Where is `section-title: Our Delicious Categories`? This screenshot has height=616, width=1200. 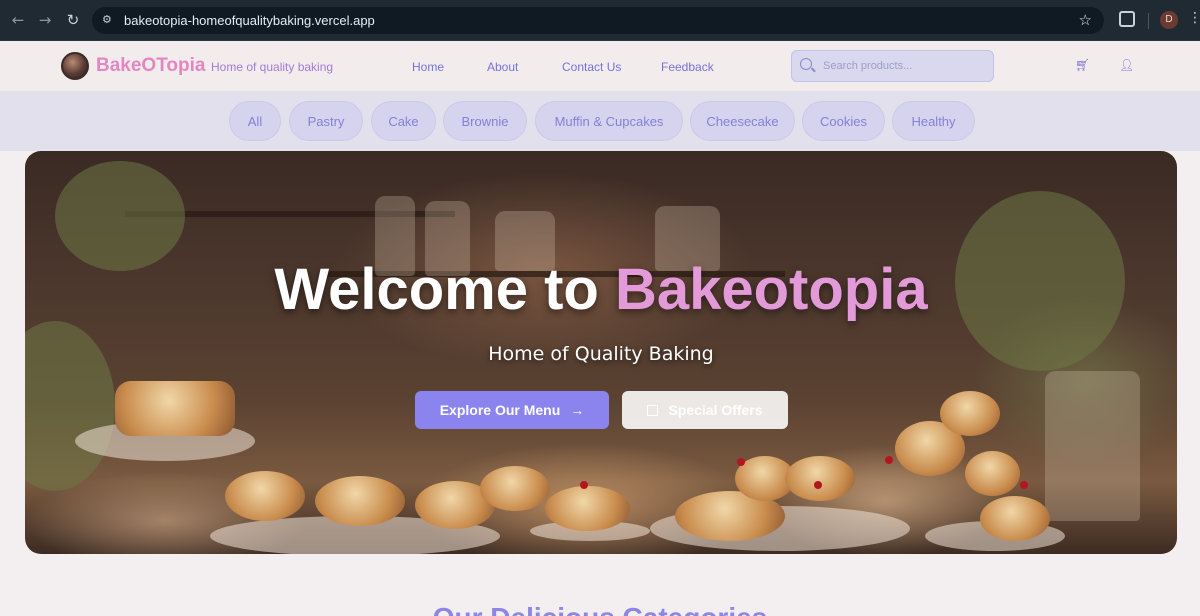
section-title: Our Delicious Categories is located at coordinates (600, 609).